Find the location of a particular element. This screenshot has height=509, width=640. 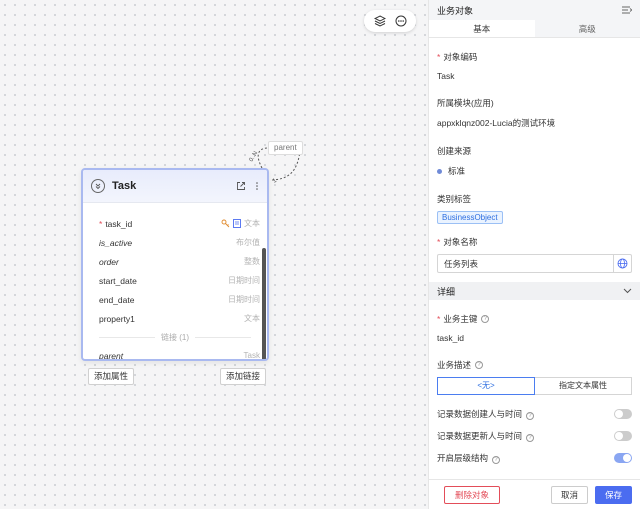

toggle-label: 记录数据更新人与时间 is located at coordinates (480, 436).